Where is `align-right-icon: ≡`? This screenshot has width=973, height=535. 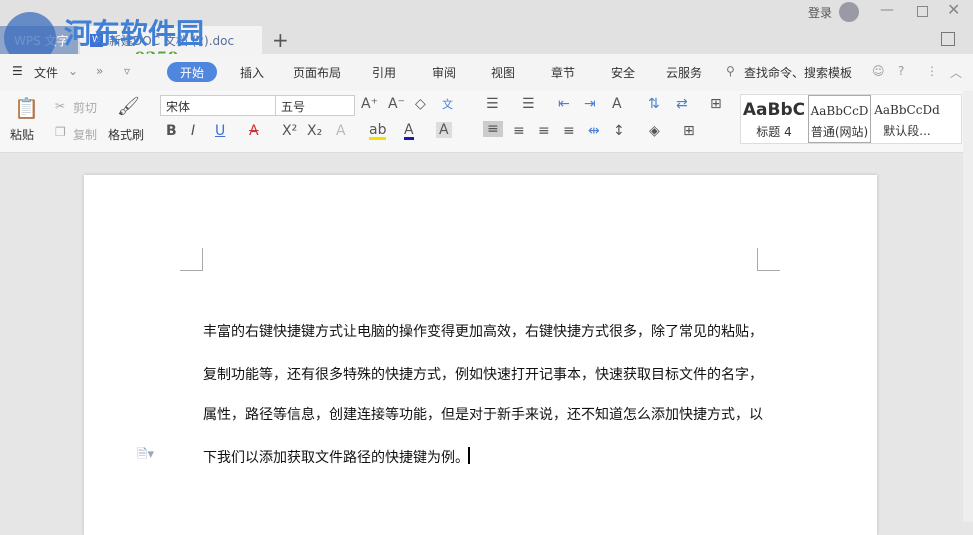 align-right-icon: ≡ is located at coordinates (544, 131).